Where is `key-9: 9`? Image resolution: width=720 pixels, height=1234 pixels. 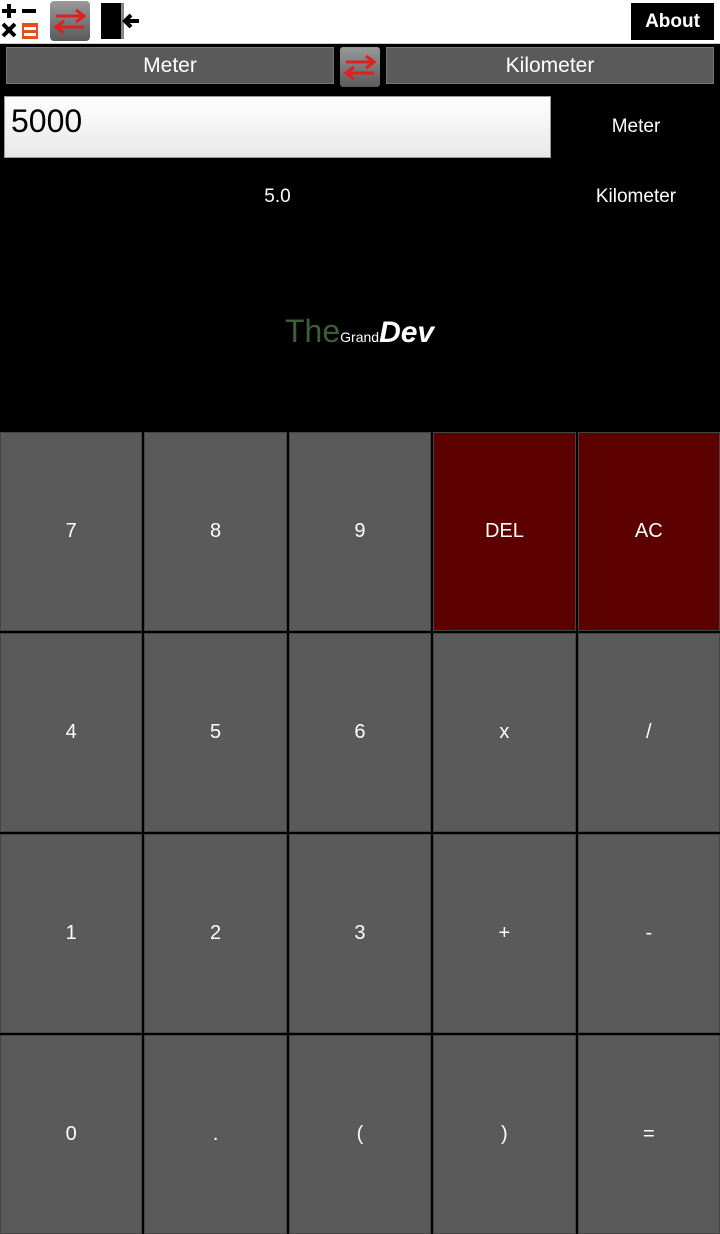 key-9: 9 is located at coordinates (360, 531).